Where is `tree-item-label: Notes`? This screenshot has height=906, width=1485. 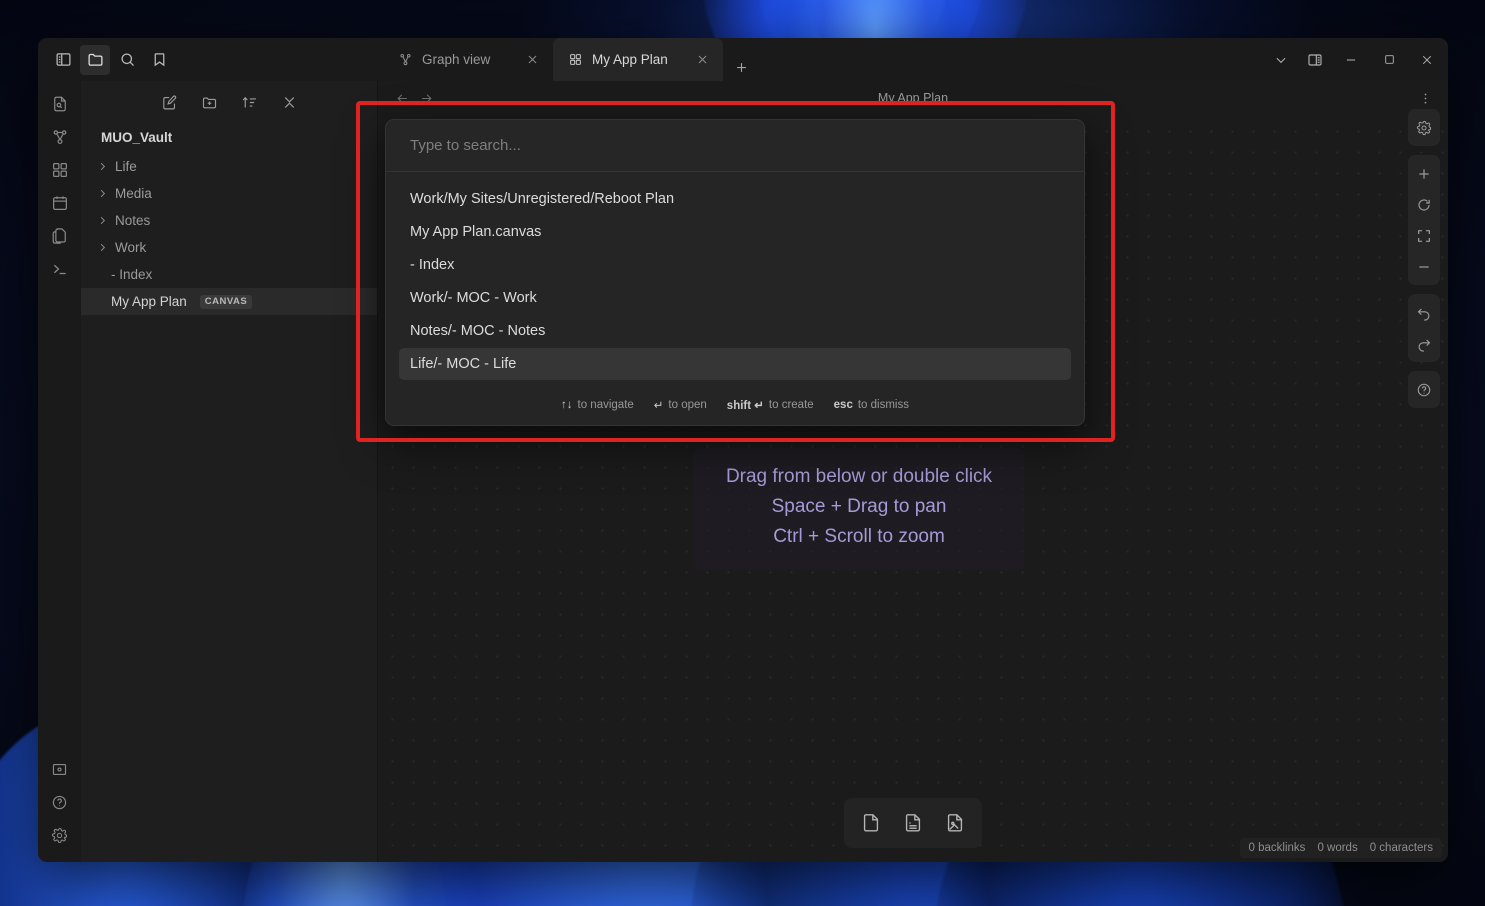 tree-item-label: Notes is located at coordinates (133, 220).